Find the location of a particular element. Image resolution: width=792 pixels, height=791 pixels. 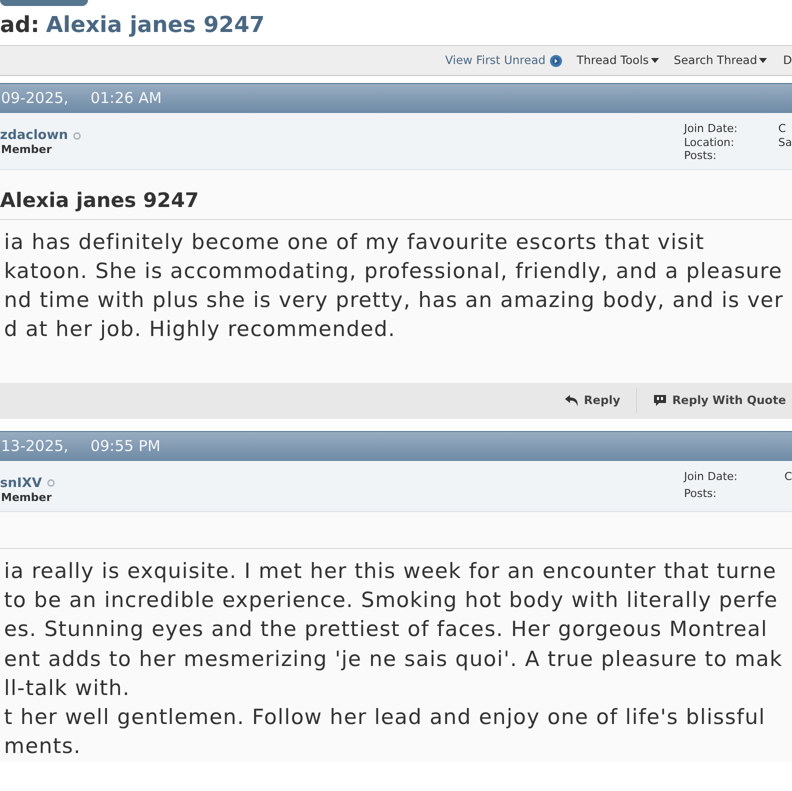

title-prefix: ad: is located at coordinates (20, 26).